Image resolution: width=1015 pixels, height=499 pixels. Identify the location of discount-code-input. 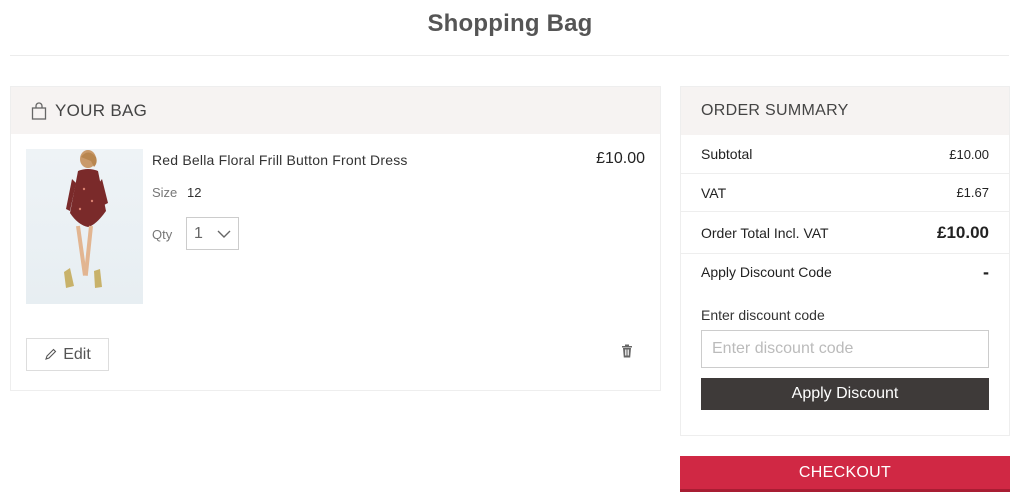
(845, 349).